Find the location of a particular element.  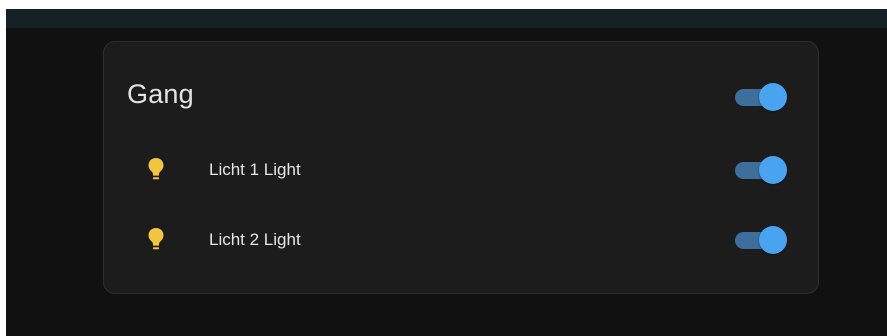

window-edge-left is located at coordinates (3, 168).